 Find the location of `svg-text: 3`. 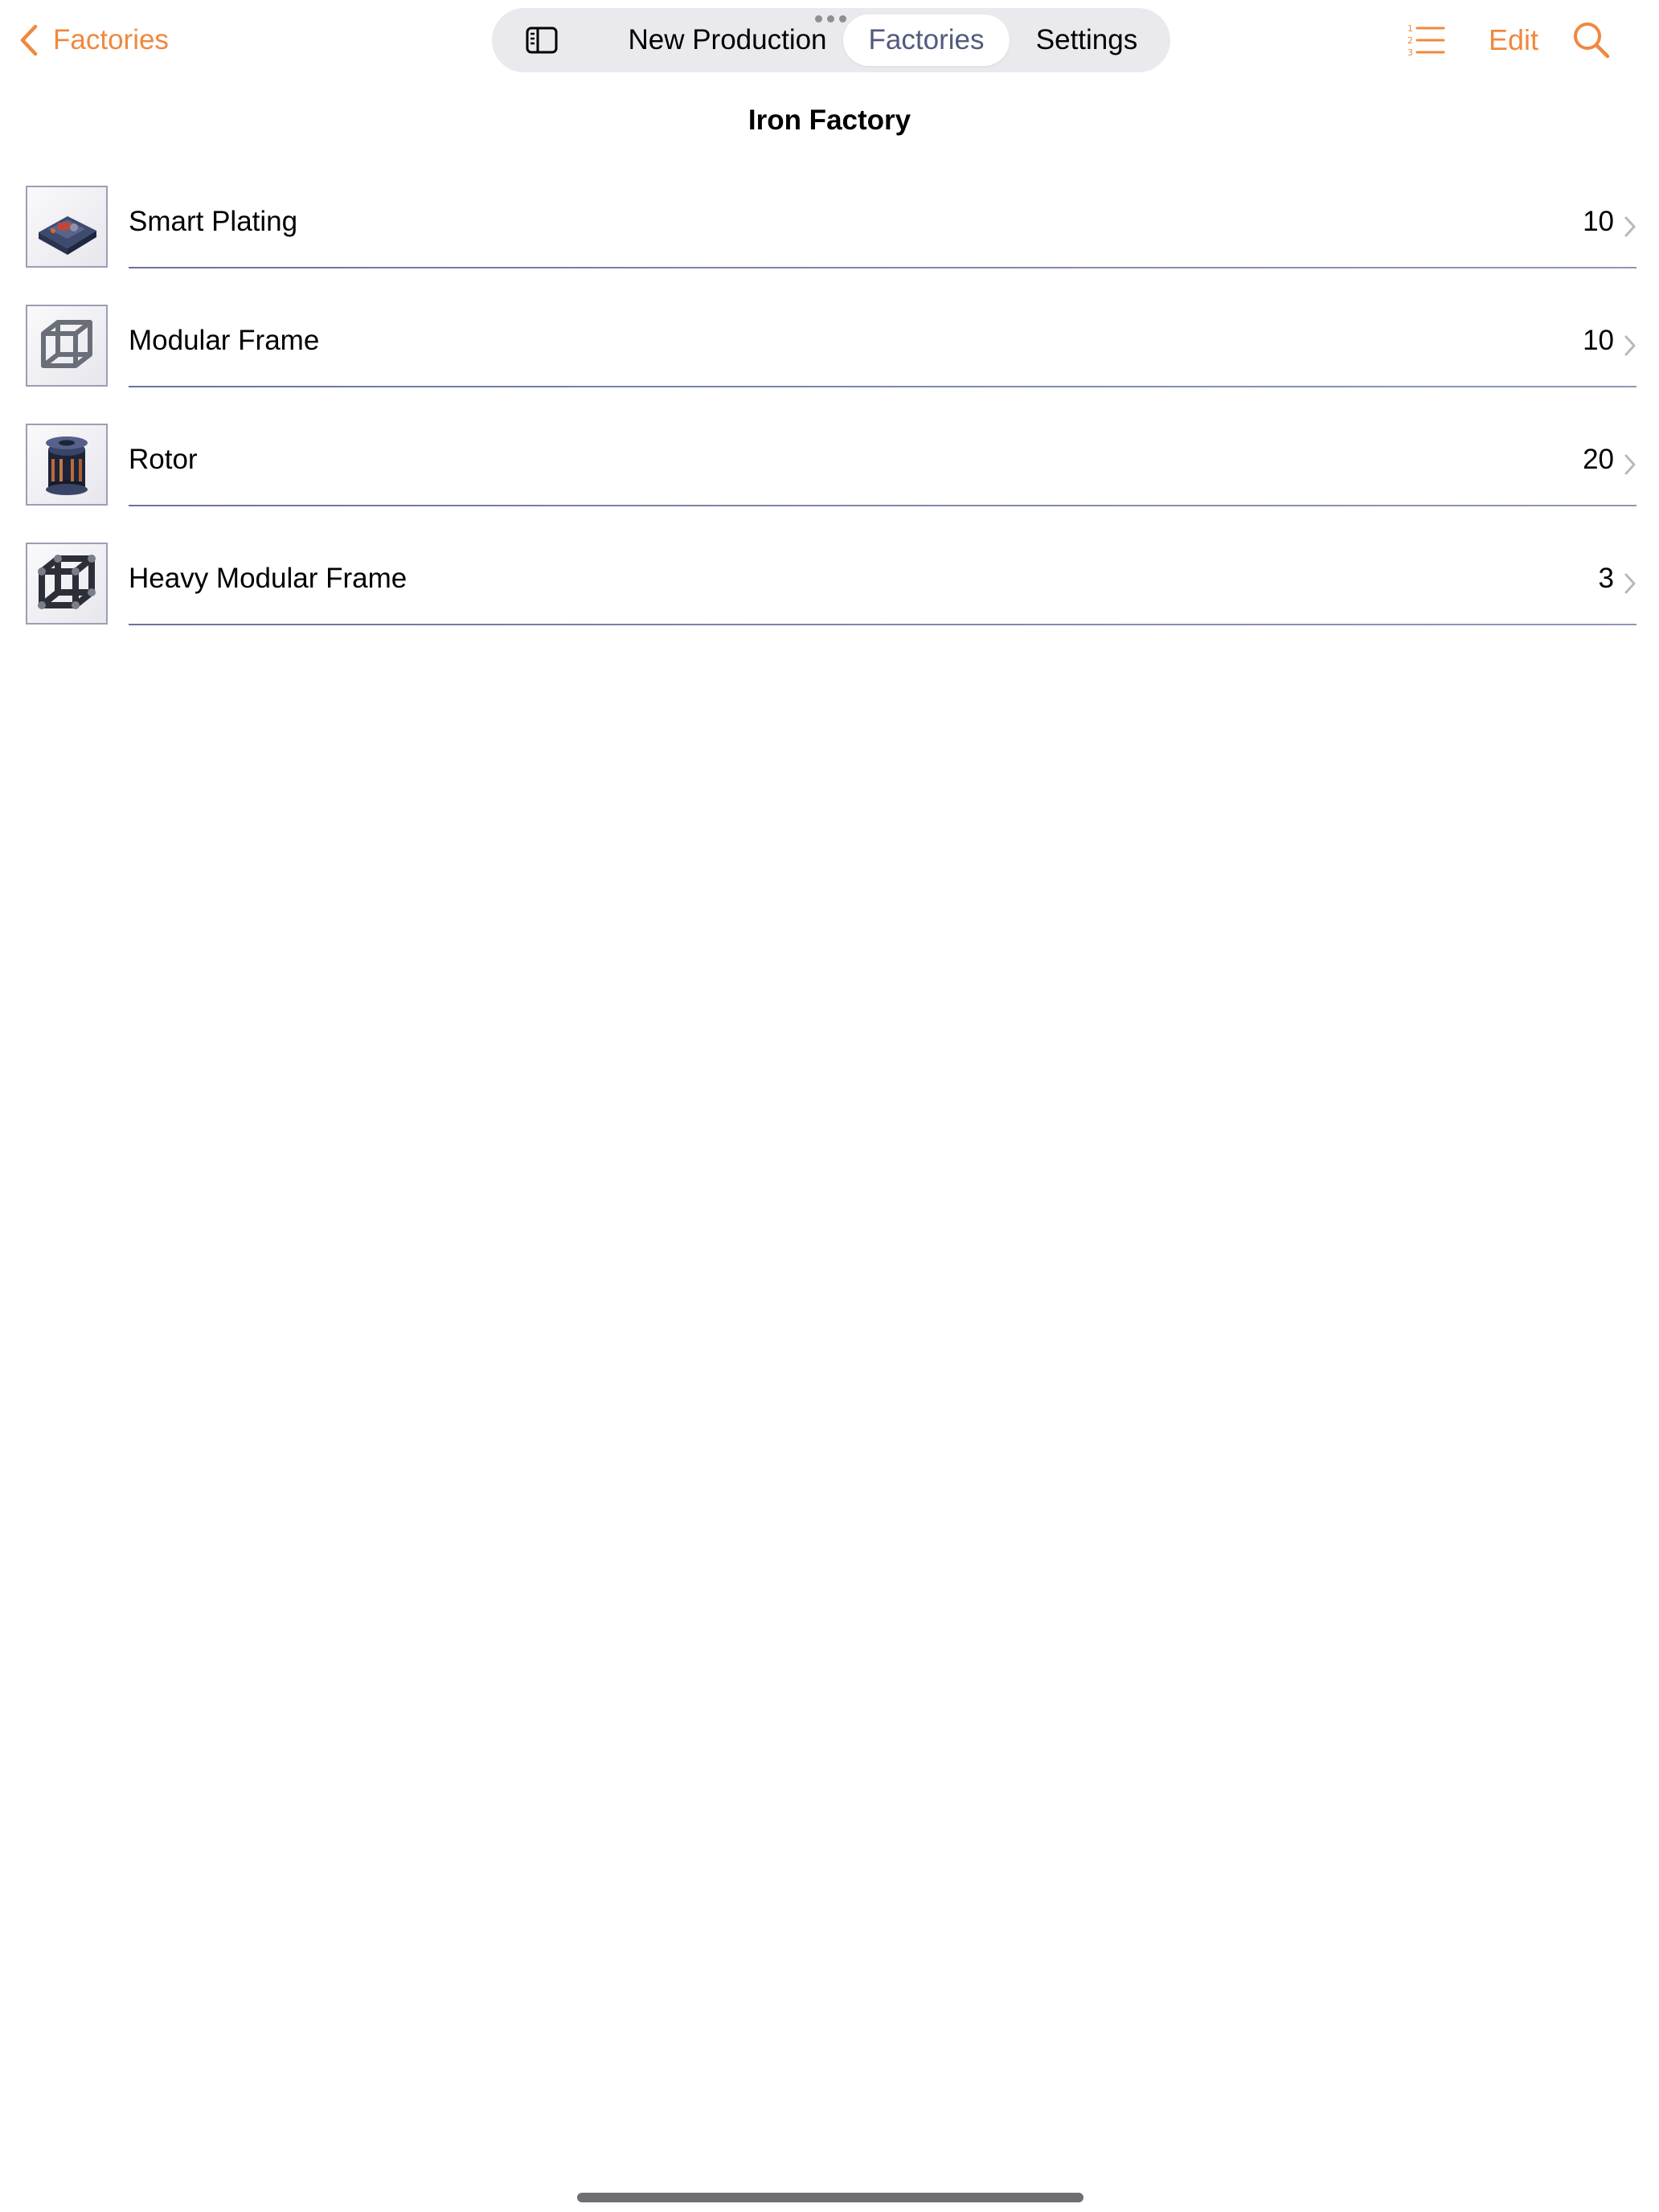

svg-text: 3 is located at coordinates (1410, 53).